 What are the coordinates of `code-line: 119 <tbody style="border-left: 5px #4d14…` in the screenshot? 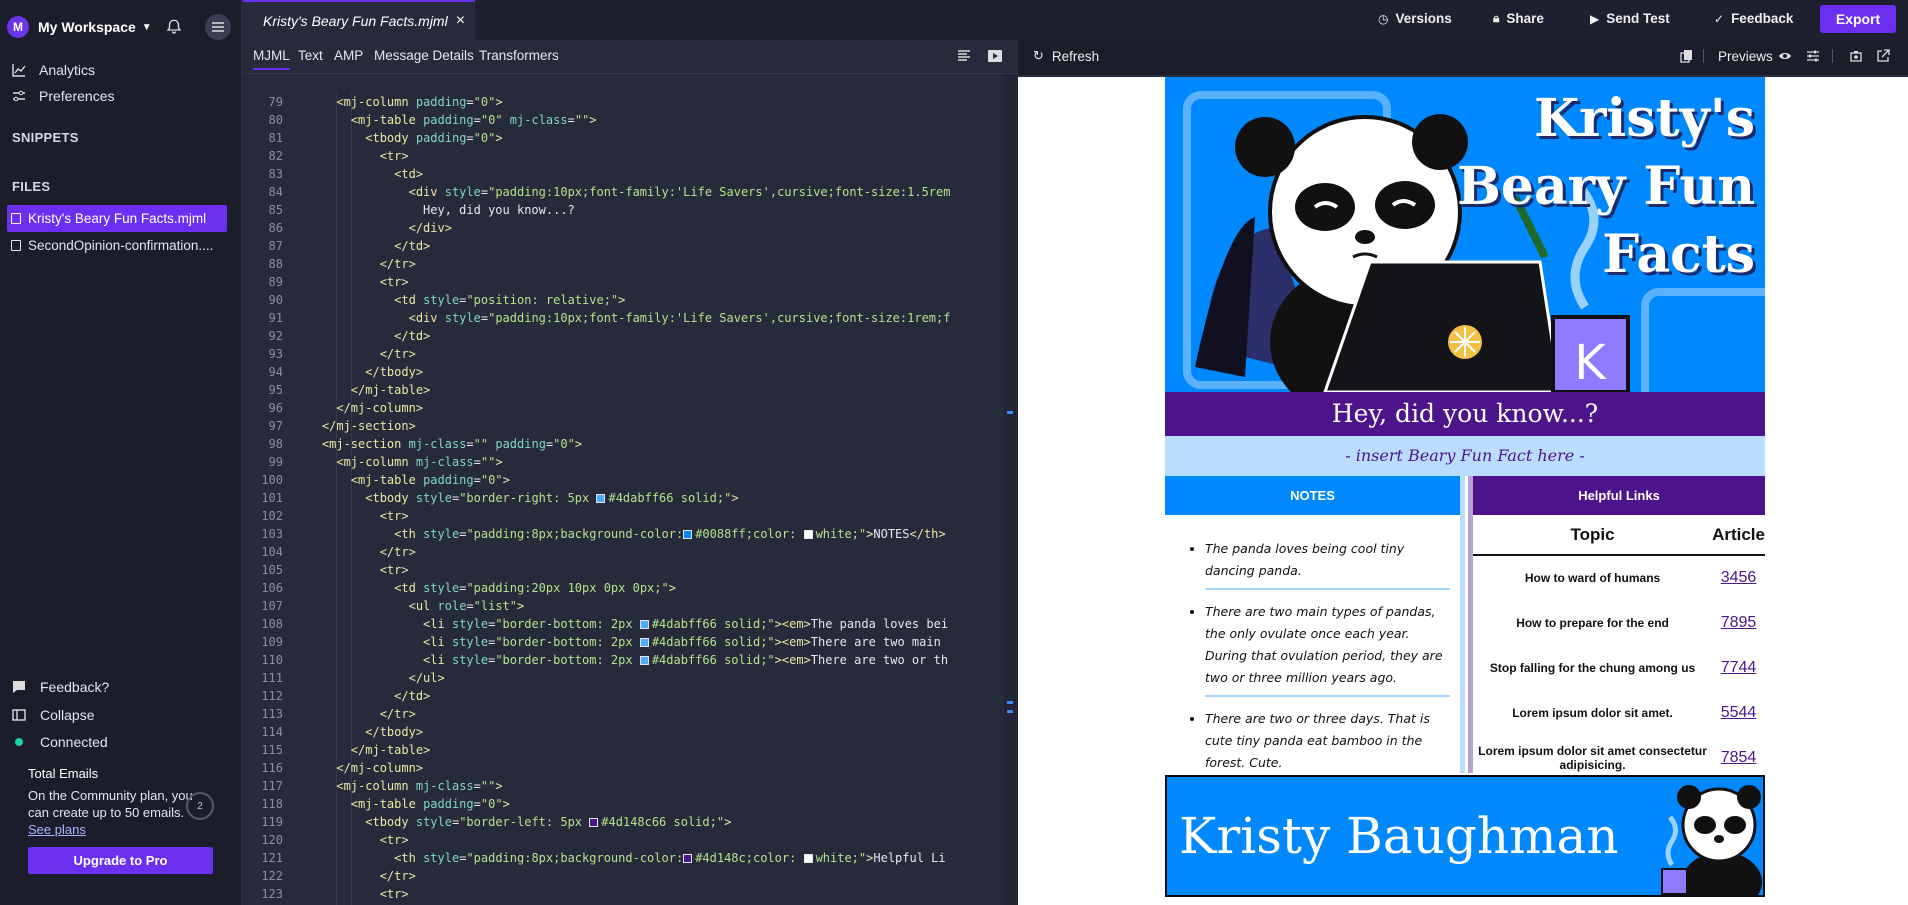 It's located at (630, 822).